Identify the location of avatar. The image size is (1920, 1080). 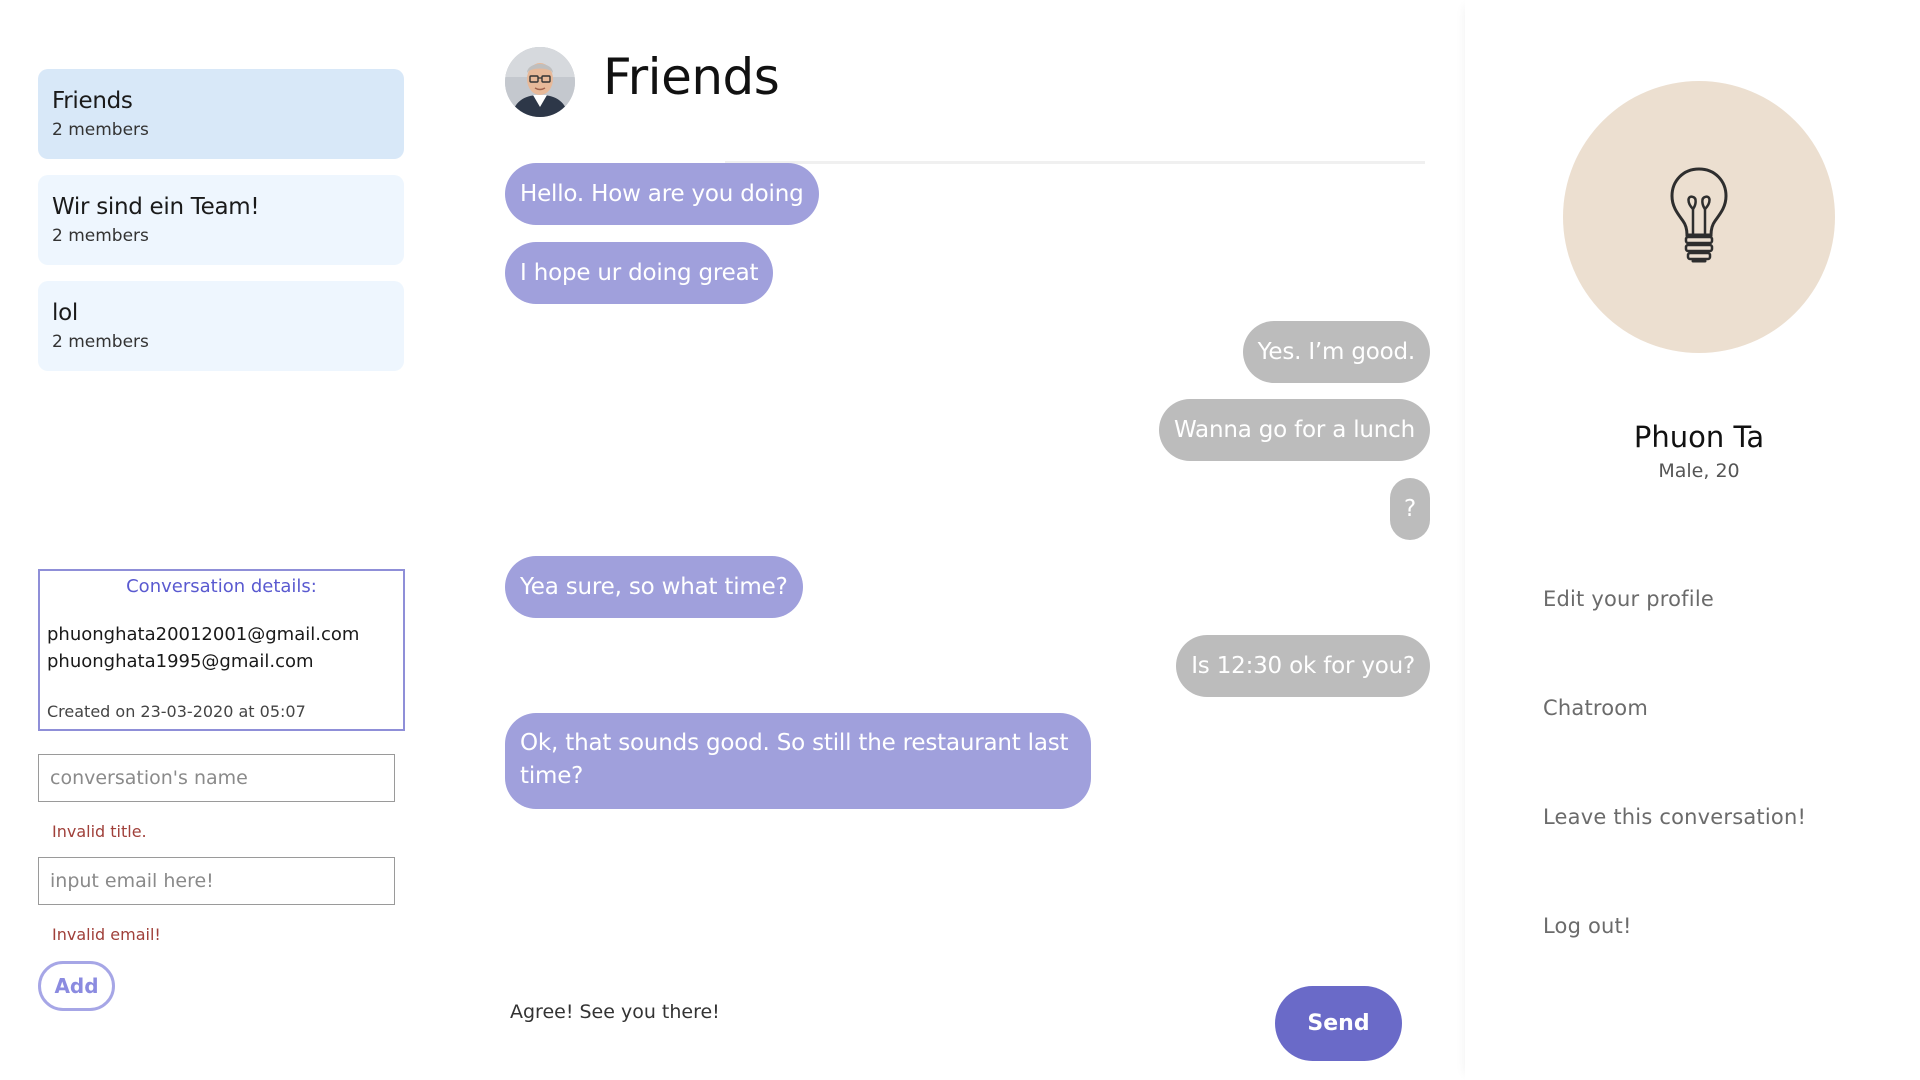
(540, 82).